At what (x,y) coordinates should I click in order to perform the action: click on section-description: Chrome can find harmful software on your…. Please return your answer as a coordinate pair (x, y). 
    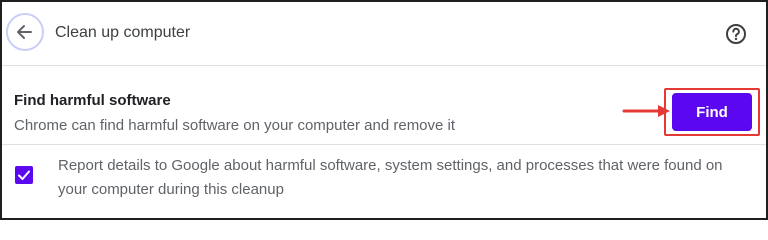
    Looking at the image, I should click on (235, 125).